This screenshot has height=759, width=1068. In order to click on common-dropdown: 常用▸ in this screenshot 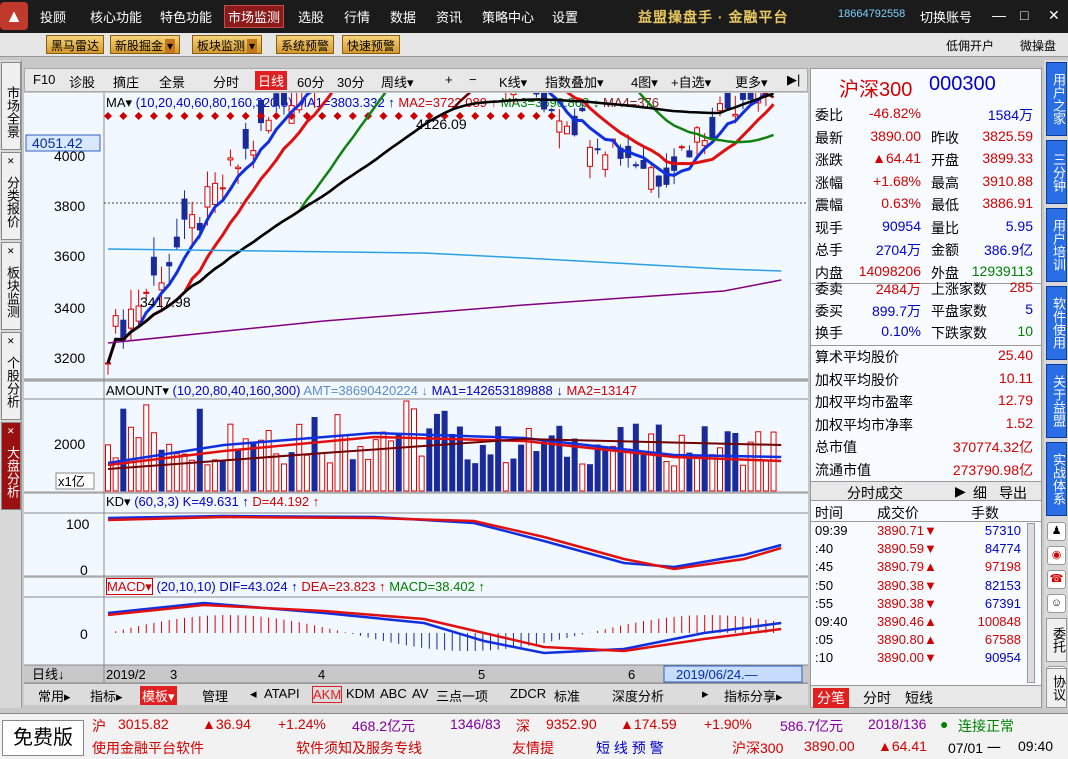, I will do `click(54, 695)`.